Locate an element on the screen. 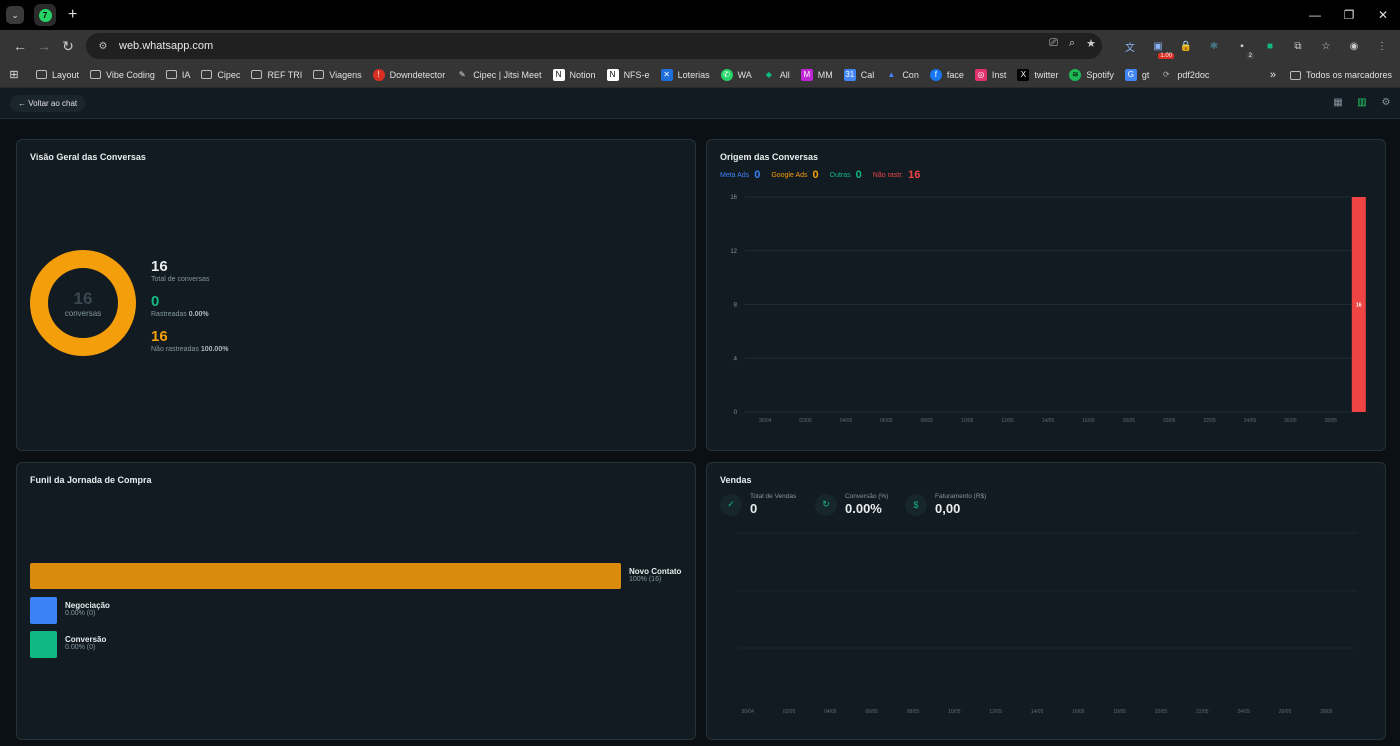 The height and width of the screenshot is (746, 1400). translate-extension-icon: 文 is located at coordinates (1130, 46).